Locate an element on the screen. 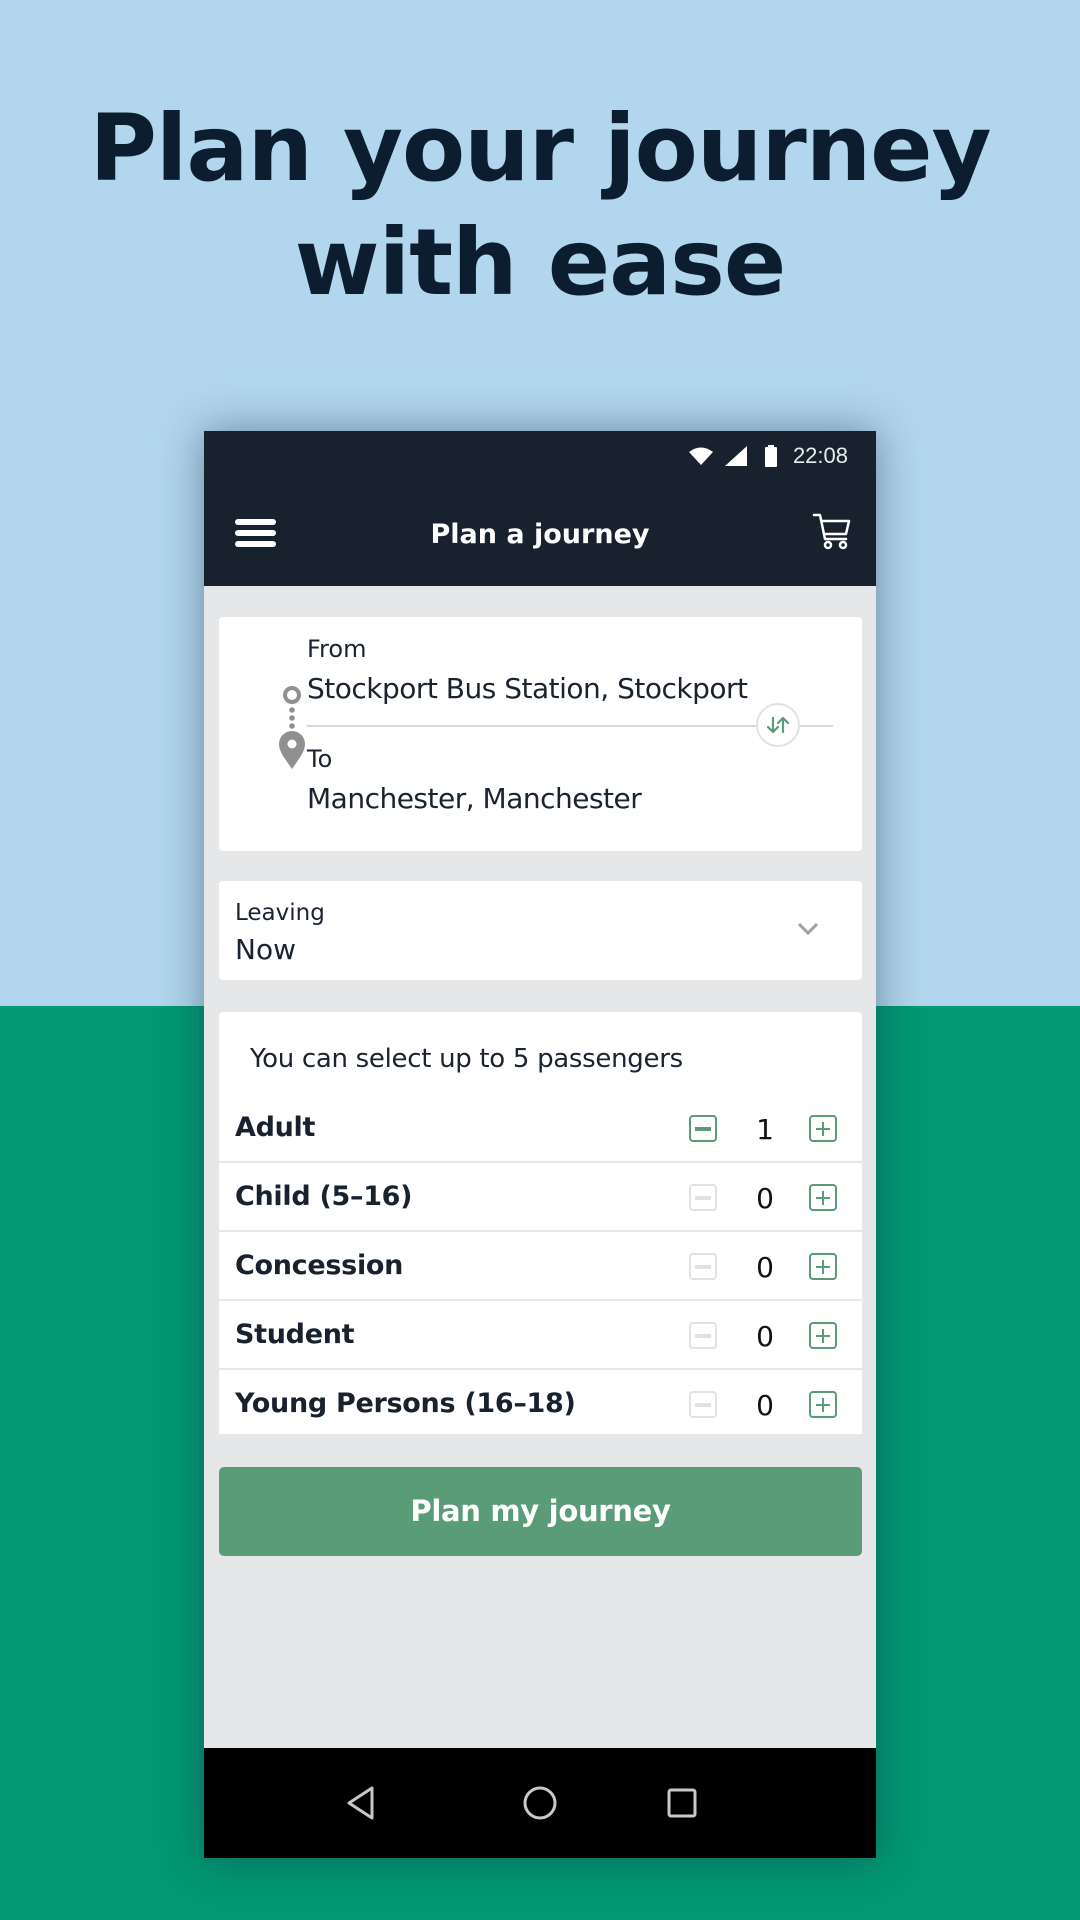 The height and width of the screenshot is (1920, 1080). headline-line-1: Plan your journey is located at coordinates (540, 148).